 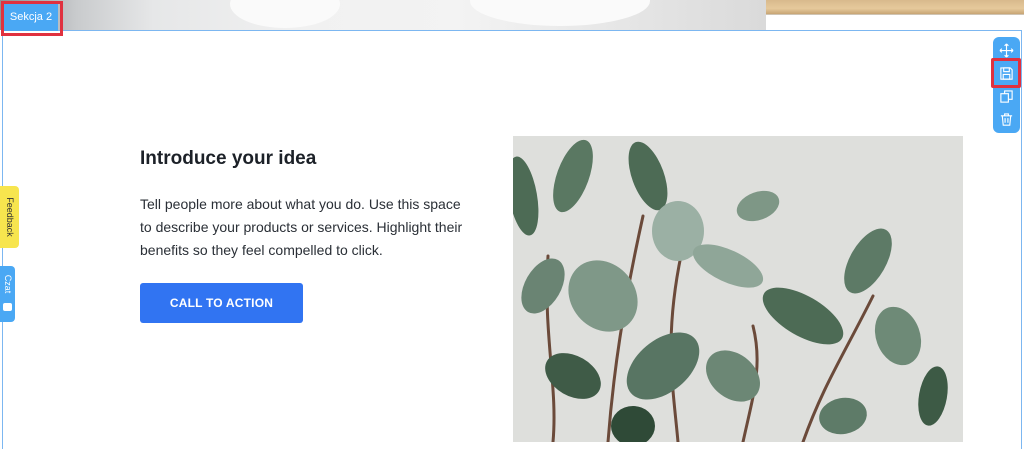 I want to click on delete-icon, so click(x=1006, y=119).